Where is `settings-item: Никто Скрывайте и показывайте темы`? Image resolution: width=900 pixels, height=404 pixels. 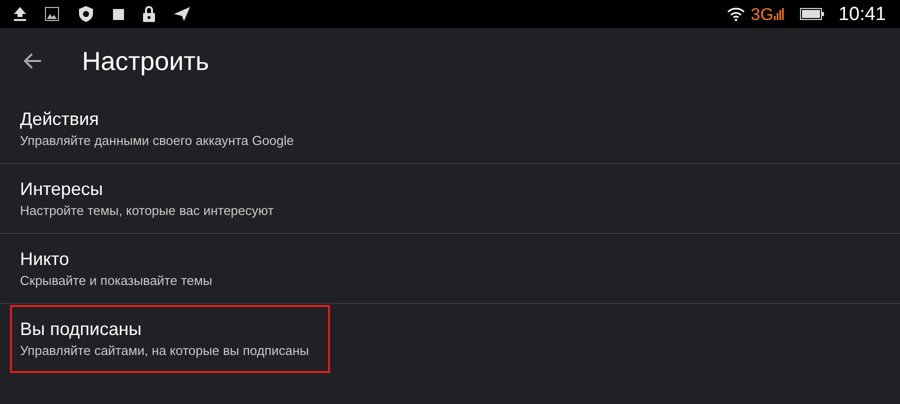 settings-item: Никто Скрывайте и показывайте темы is located at coordinates (260, 268).